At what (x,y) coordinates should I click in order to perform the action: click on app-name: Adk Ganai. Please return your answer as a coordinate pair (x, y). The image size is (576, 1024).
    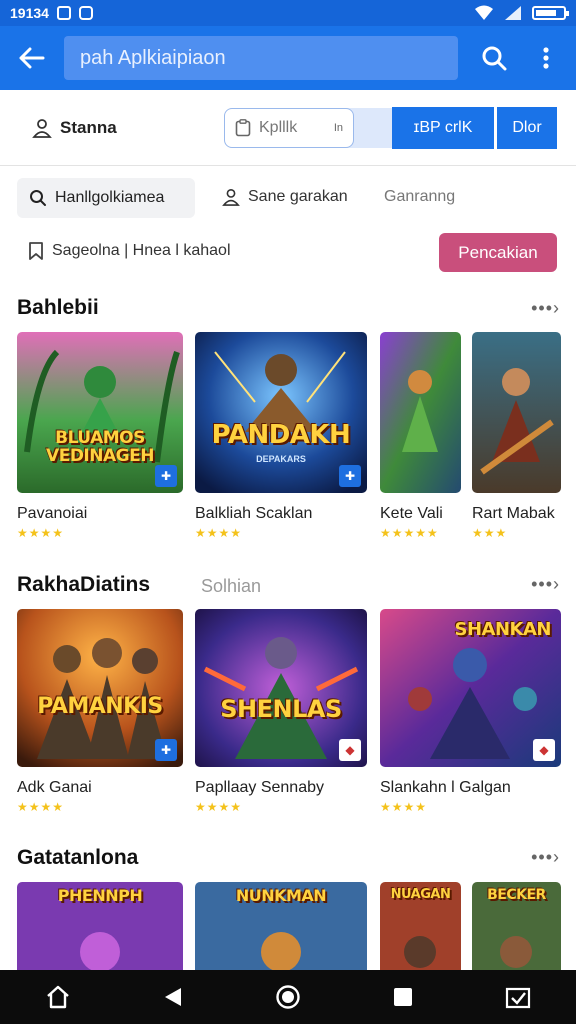
    Looking at the image, I should click on (54, 787).